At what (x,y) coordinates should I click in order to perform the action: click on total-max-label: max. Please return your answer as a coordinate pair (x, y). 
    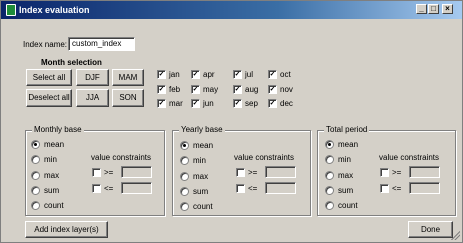
    Looking at the image, I should click on (346, 175).